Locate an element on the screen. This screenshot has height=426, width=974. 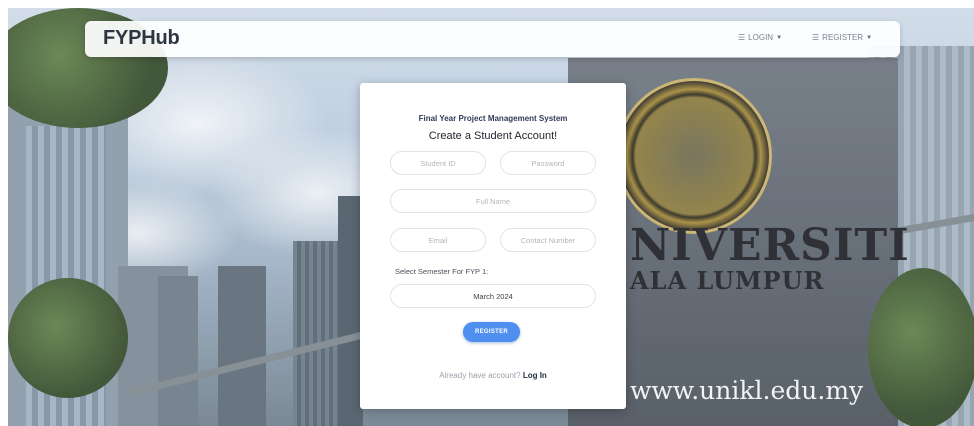
student-id-placeholder: Student ID is located at coordinates (438, 163).